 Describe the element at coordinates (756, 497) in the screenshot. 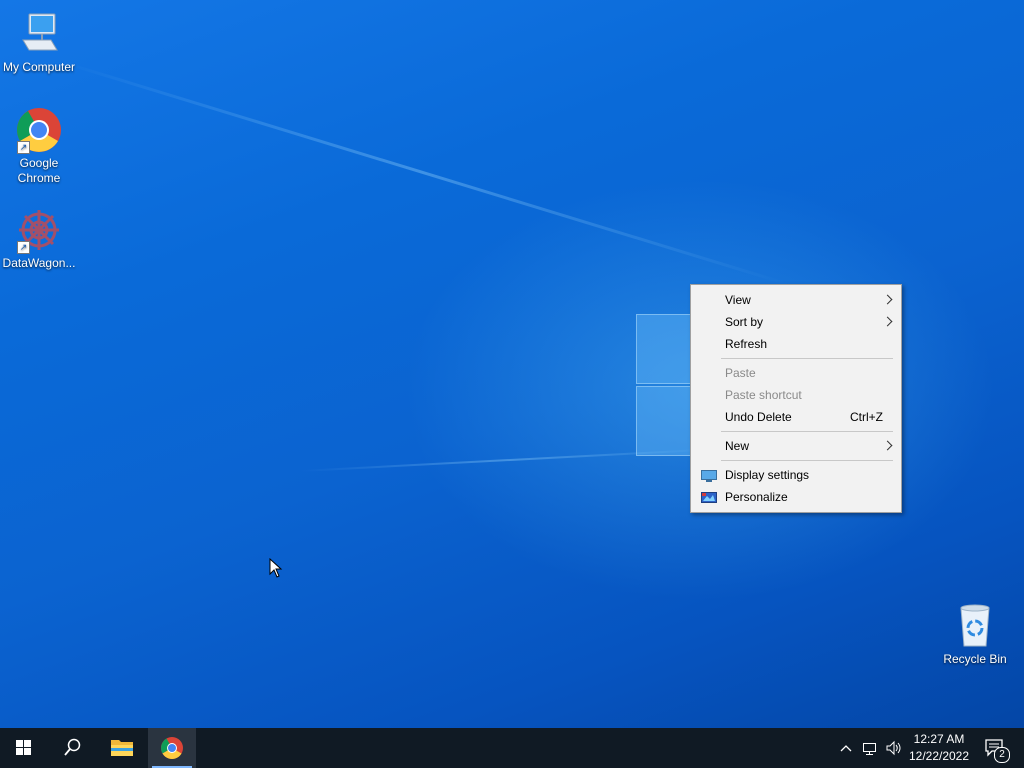

I see `menu-item-label: Personalize` at that location.